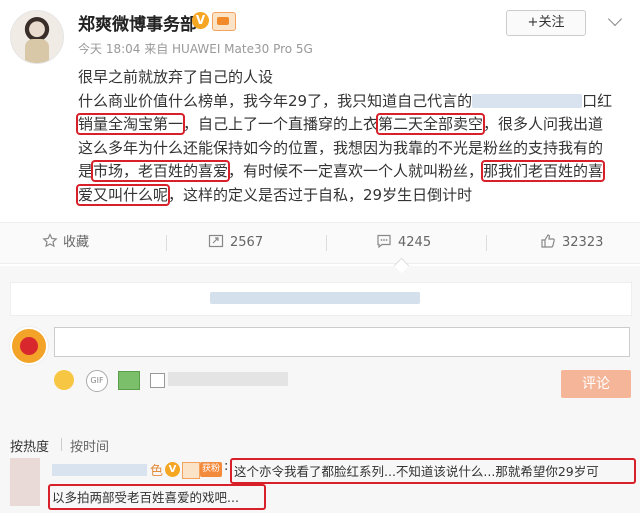 Image resolution: width=640 pixels, height=513 pixels. I want to click on chevron-down-icon, so click(615, 19).